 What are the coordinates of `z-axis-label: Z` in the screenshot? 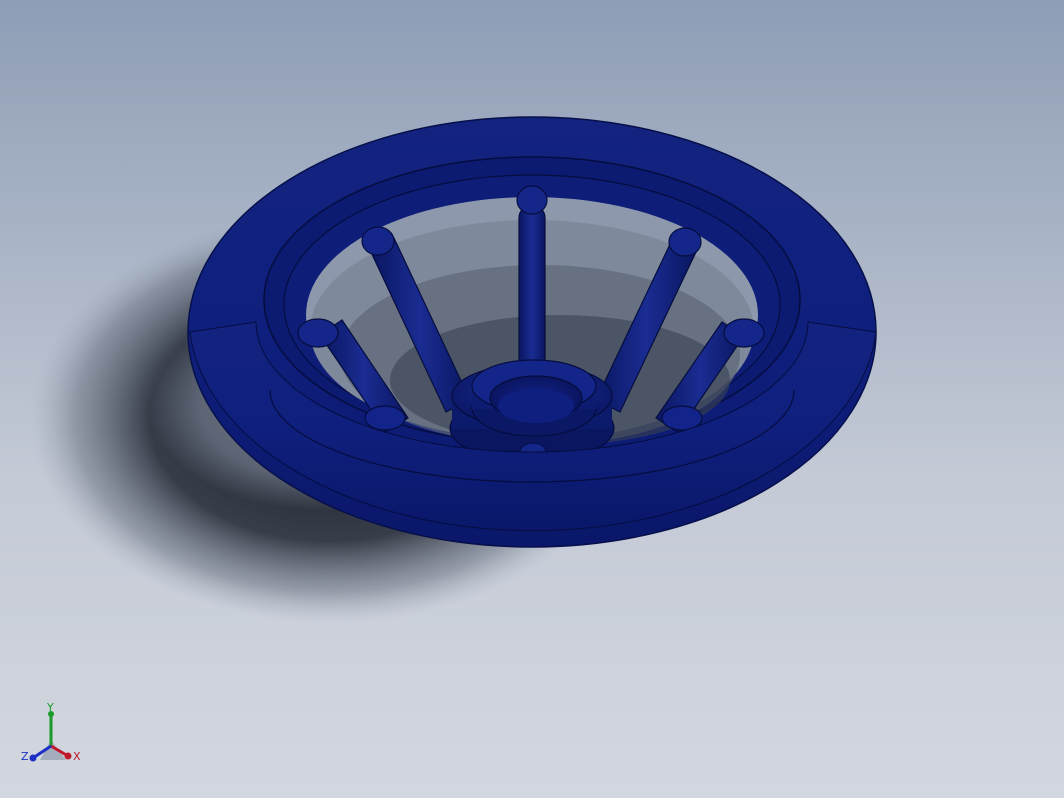 It's located at (25, 756).